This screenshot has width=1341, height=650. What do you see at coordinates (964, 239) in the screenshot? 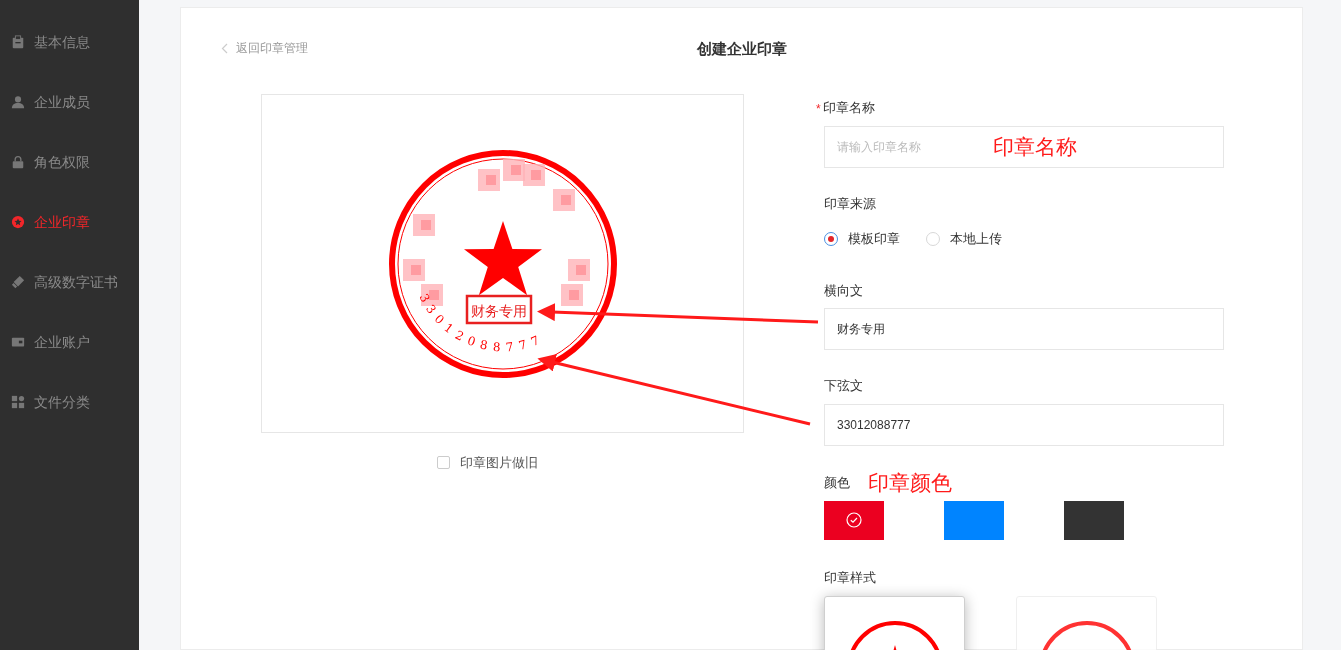
I see `radio-option: 本地上传` at bounding box center [964, 239].